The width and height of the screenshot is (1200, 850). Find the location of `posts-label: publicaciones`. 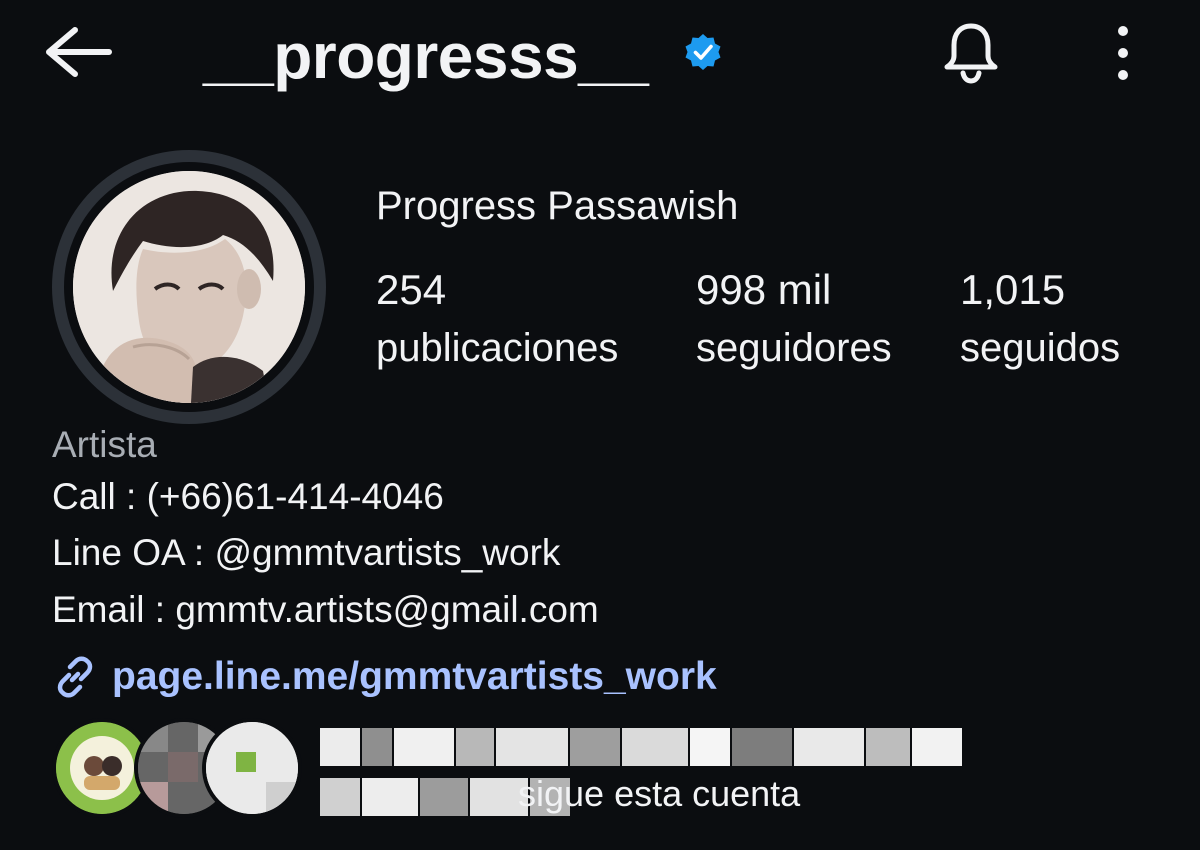

posts-label: publicaciones is located at coordinates (497, 348).